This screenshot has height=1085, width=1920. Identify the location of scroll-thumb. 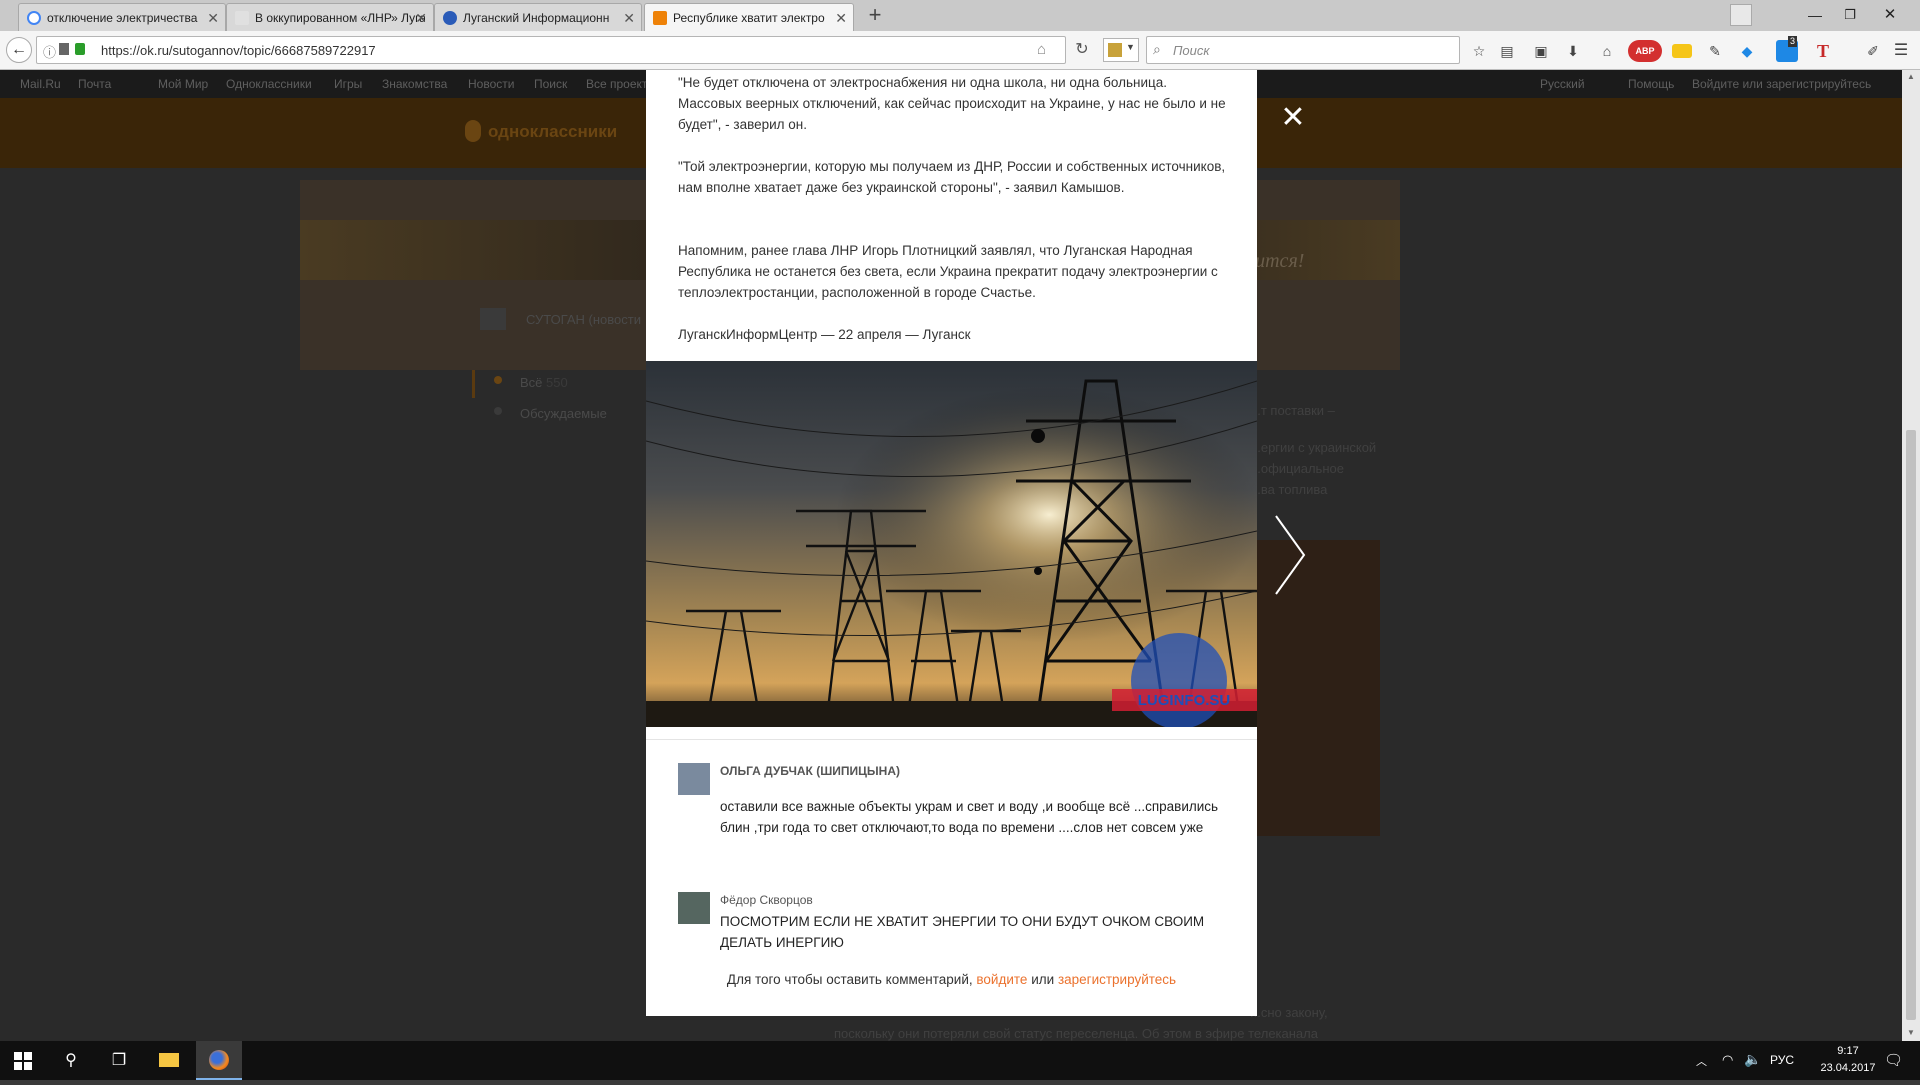
(1911, 725).